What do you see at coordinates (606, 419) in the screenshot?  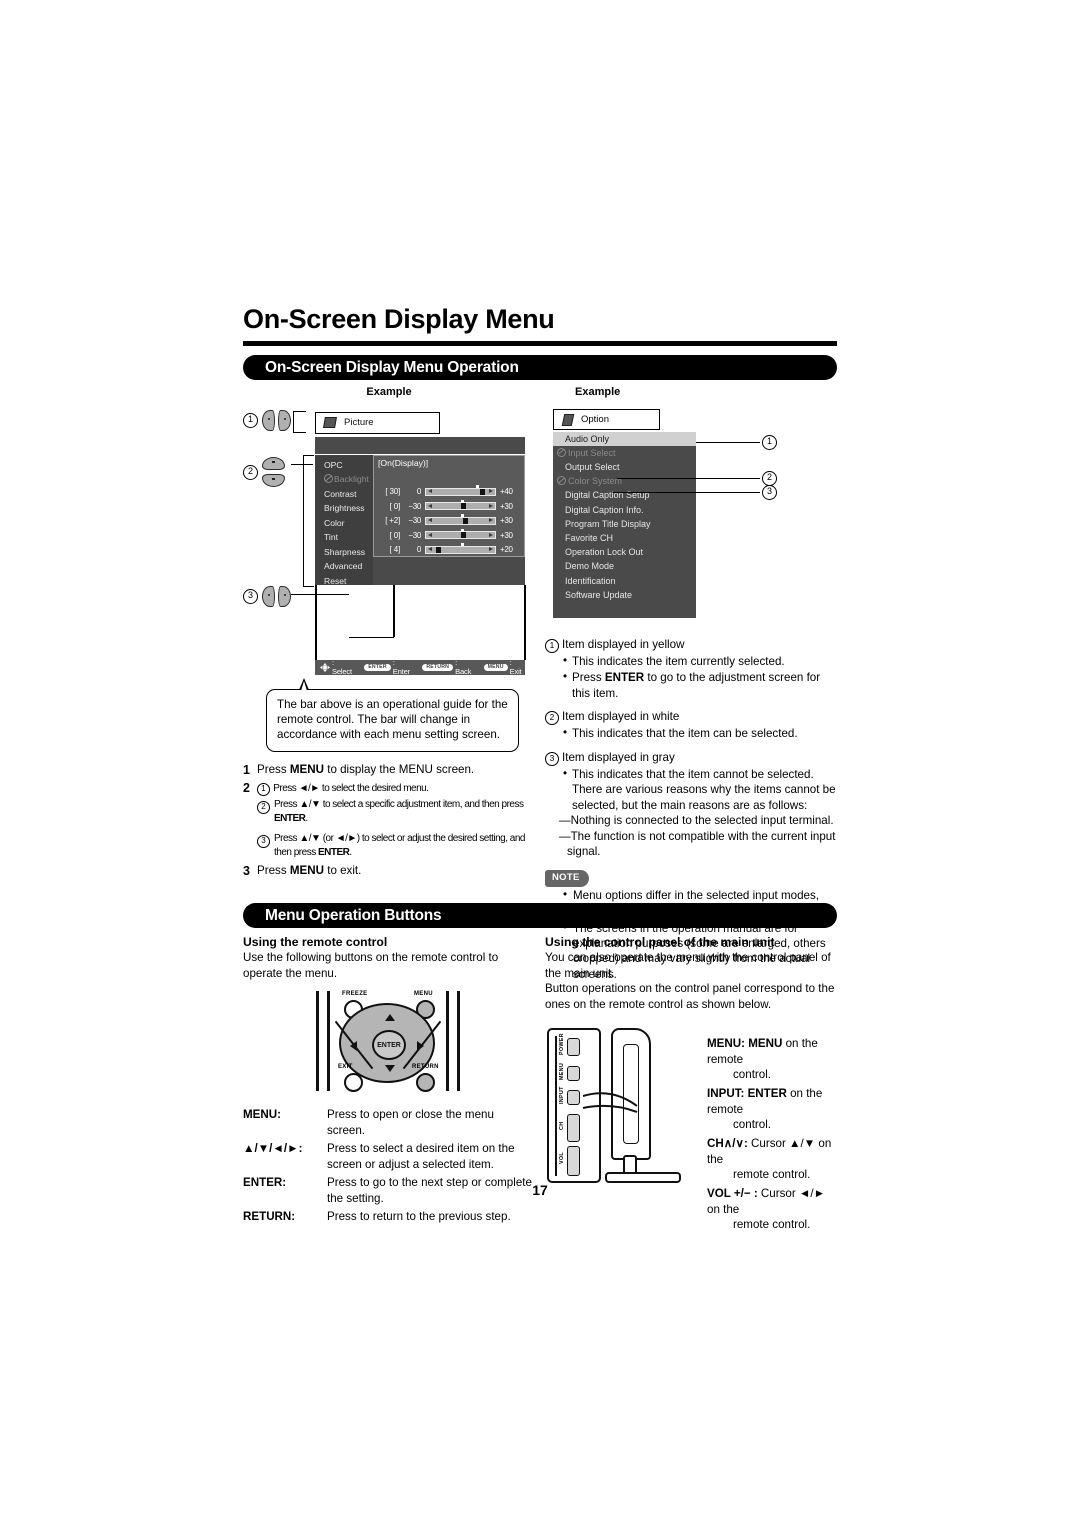 I see `option-tab: Option` at bounding box center [606, 419].